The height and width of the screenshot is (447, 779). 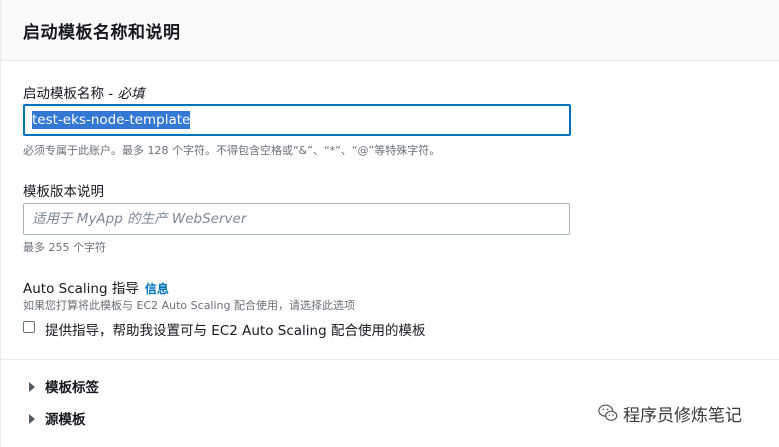 What do you see at coordinates (124, 94) in the screenshot?
I see `required-indicator: - 必填` at bounding box center [124, 94].